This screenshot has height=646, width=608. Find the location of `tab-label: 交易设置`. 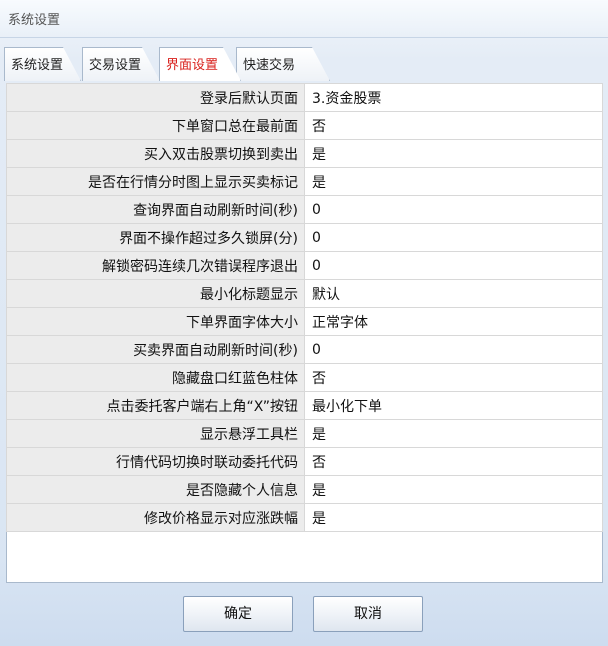

tab-label: 交易设置 is located at coordinates (115, 65).